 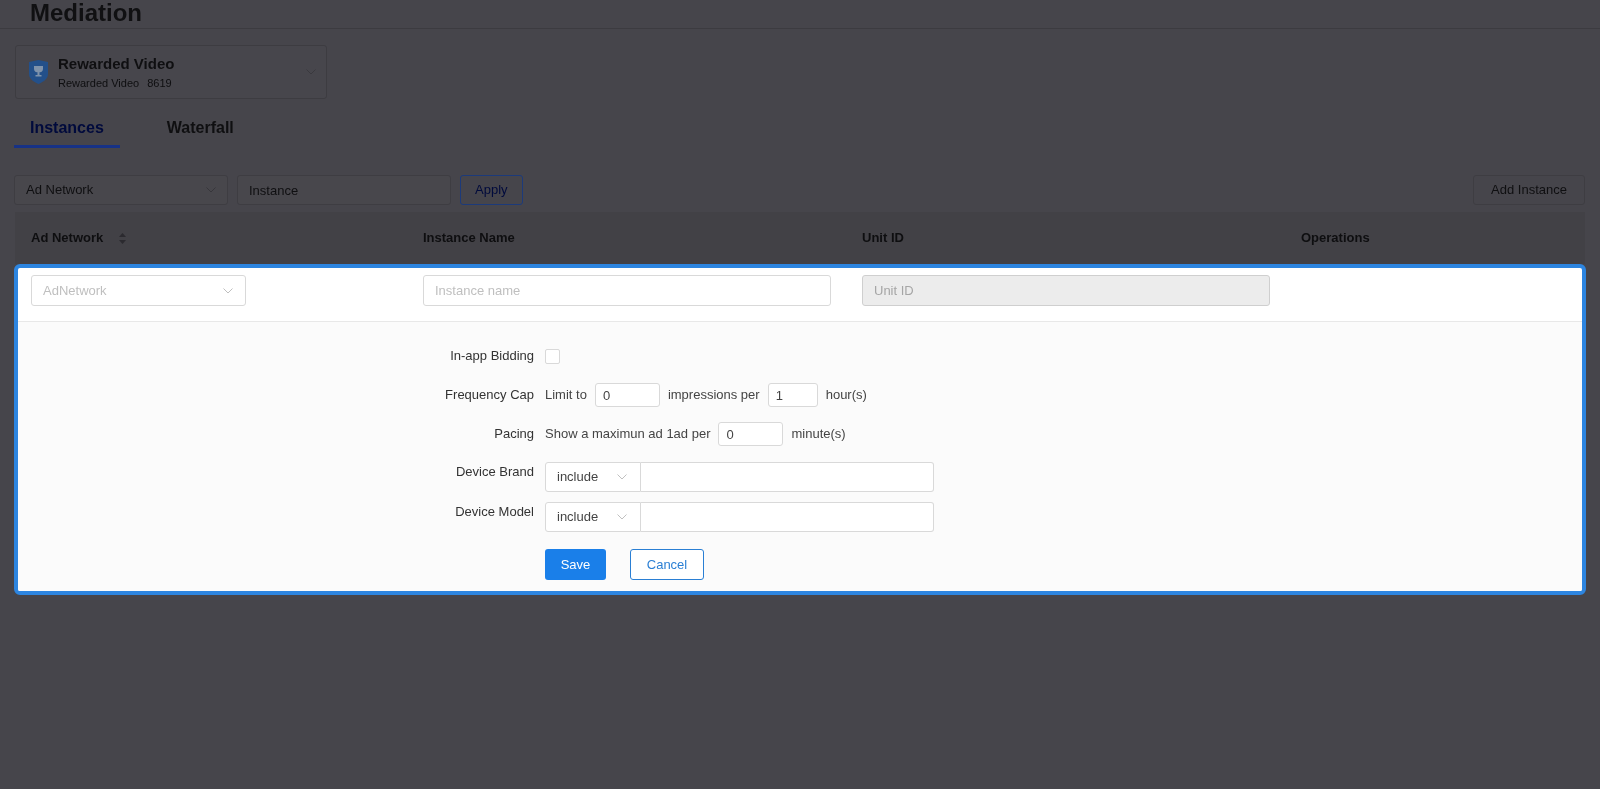 I want to click on field-label: Device Model, so click(x=494, y=512).